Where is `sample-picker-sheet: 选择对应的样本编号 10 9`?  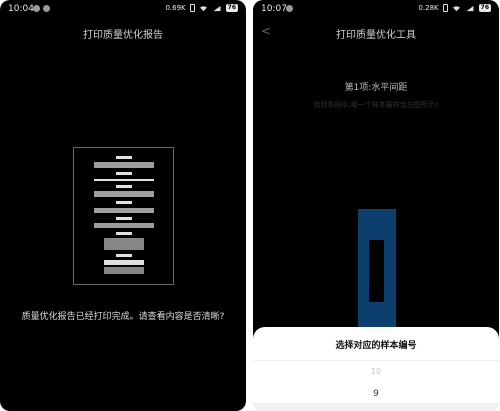 sample-picker-sheet: 选择对应的样本编号 10 9 is located at coordinates (376, 369).